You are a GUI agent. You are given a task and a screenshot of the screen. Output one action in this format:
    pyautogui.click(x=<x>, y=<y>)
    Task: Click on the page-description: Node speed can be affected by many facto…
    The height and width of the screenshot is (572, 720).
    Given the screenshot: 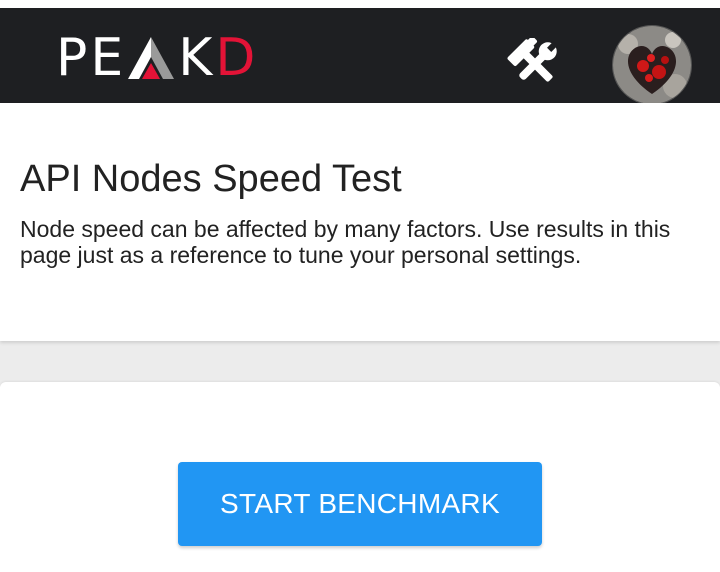 What is the action you would take?
    pyautogui.click(x=345, y=242)
    